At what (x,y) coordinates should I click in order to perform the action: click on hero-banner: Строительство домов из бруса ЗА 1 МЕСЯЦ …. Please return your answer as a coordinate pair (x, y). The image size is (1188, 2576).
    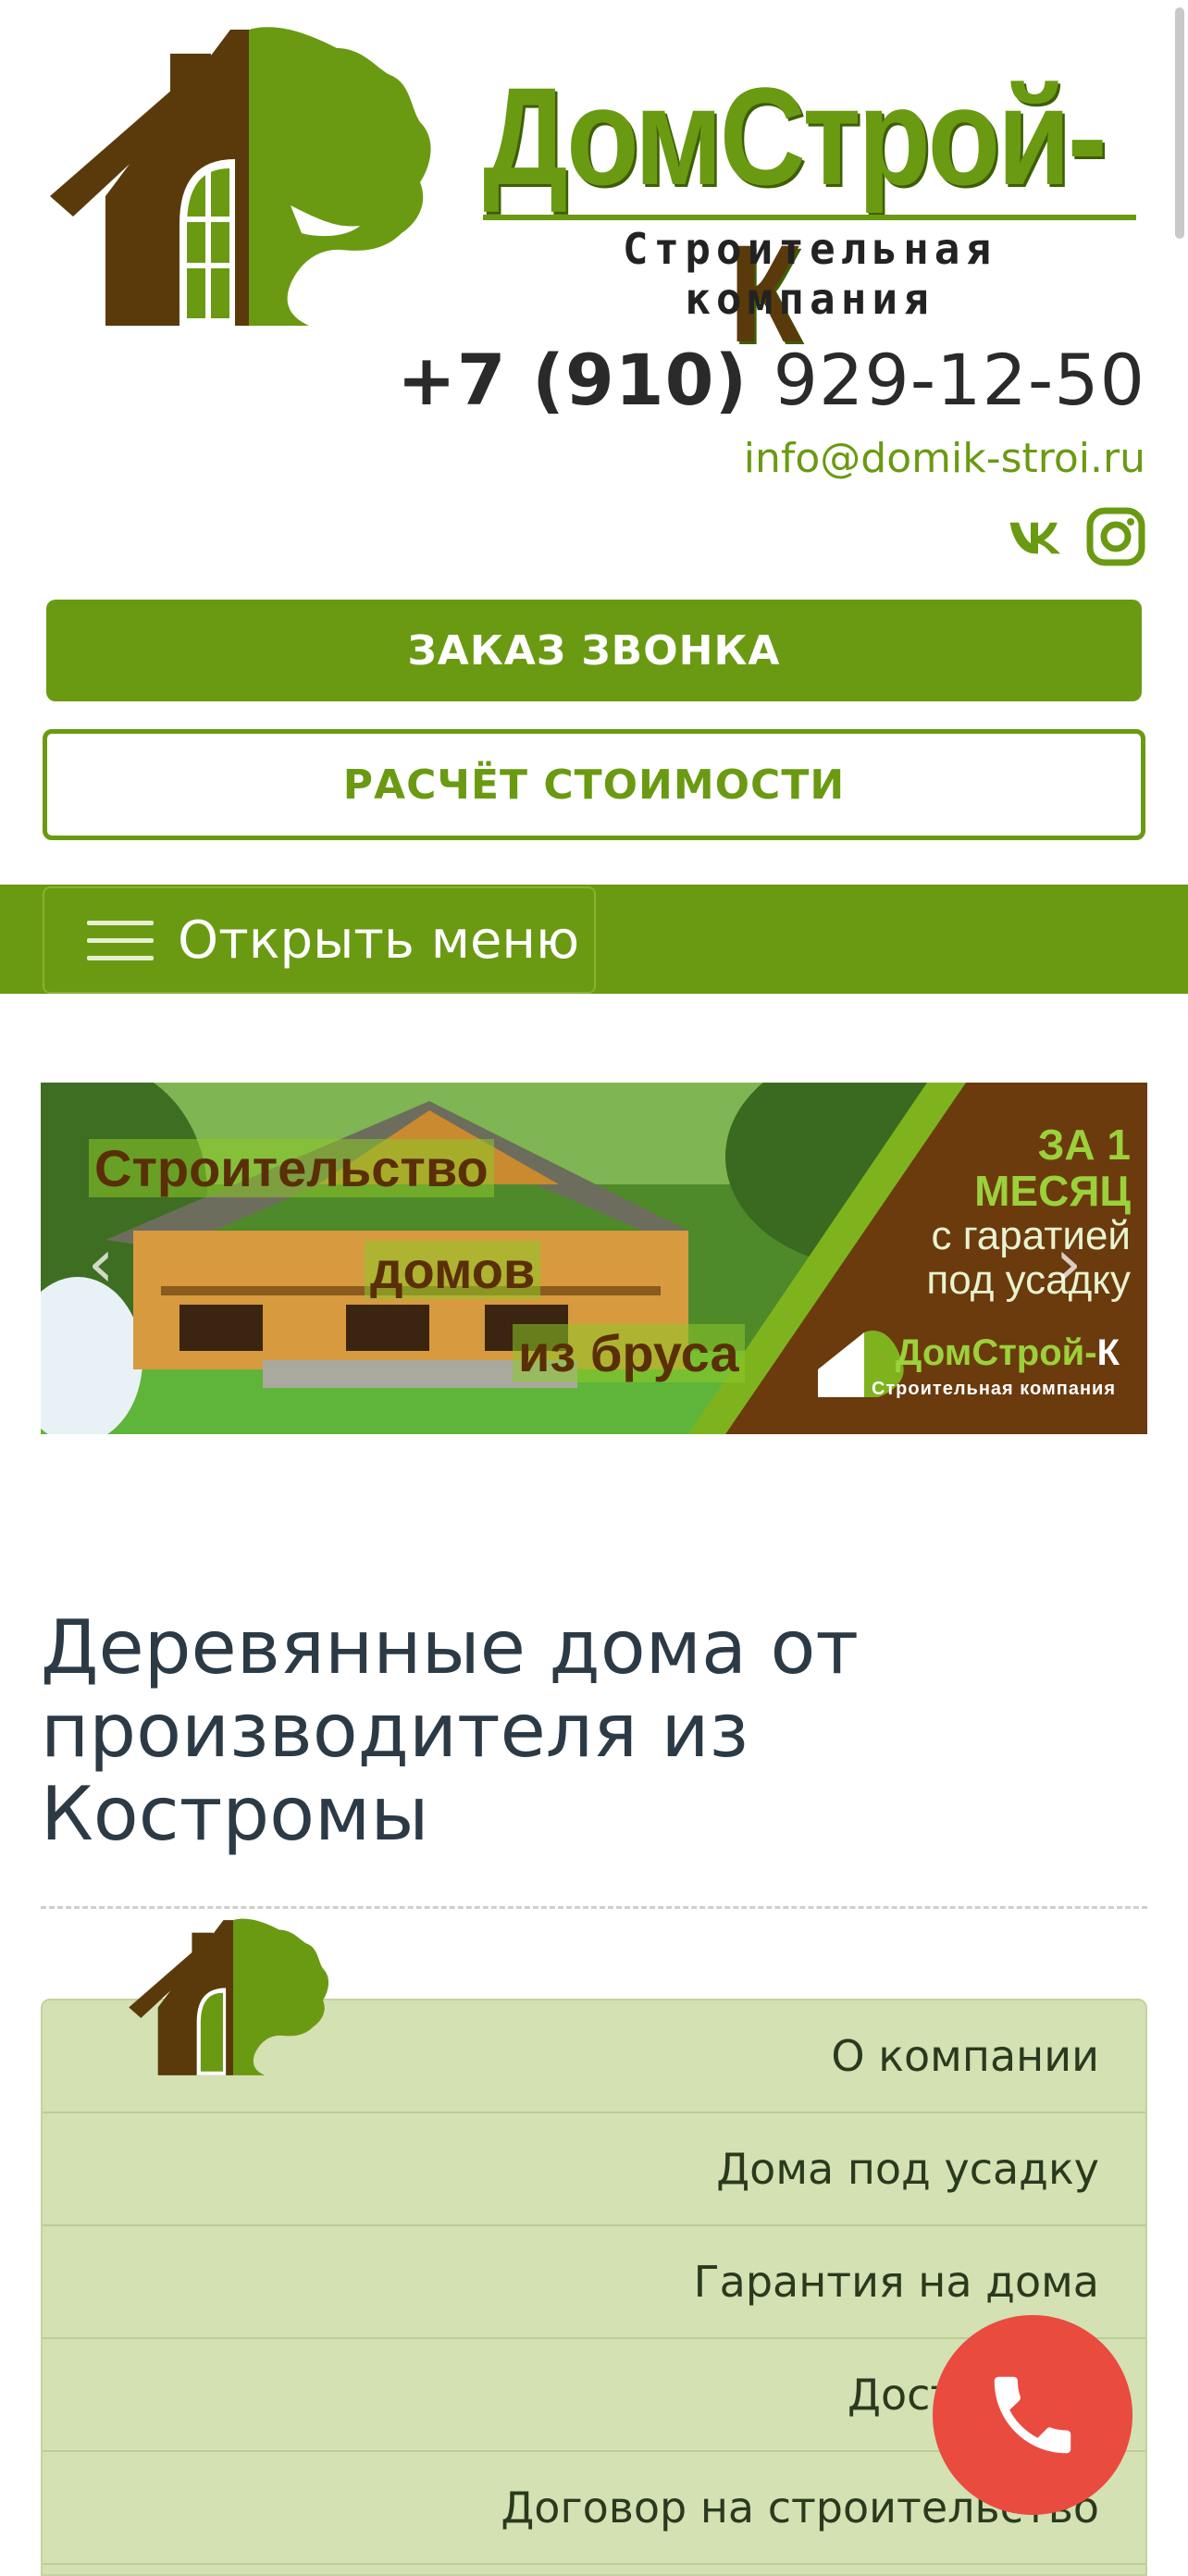
    Looking at the image, I should click on (594, 1259).